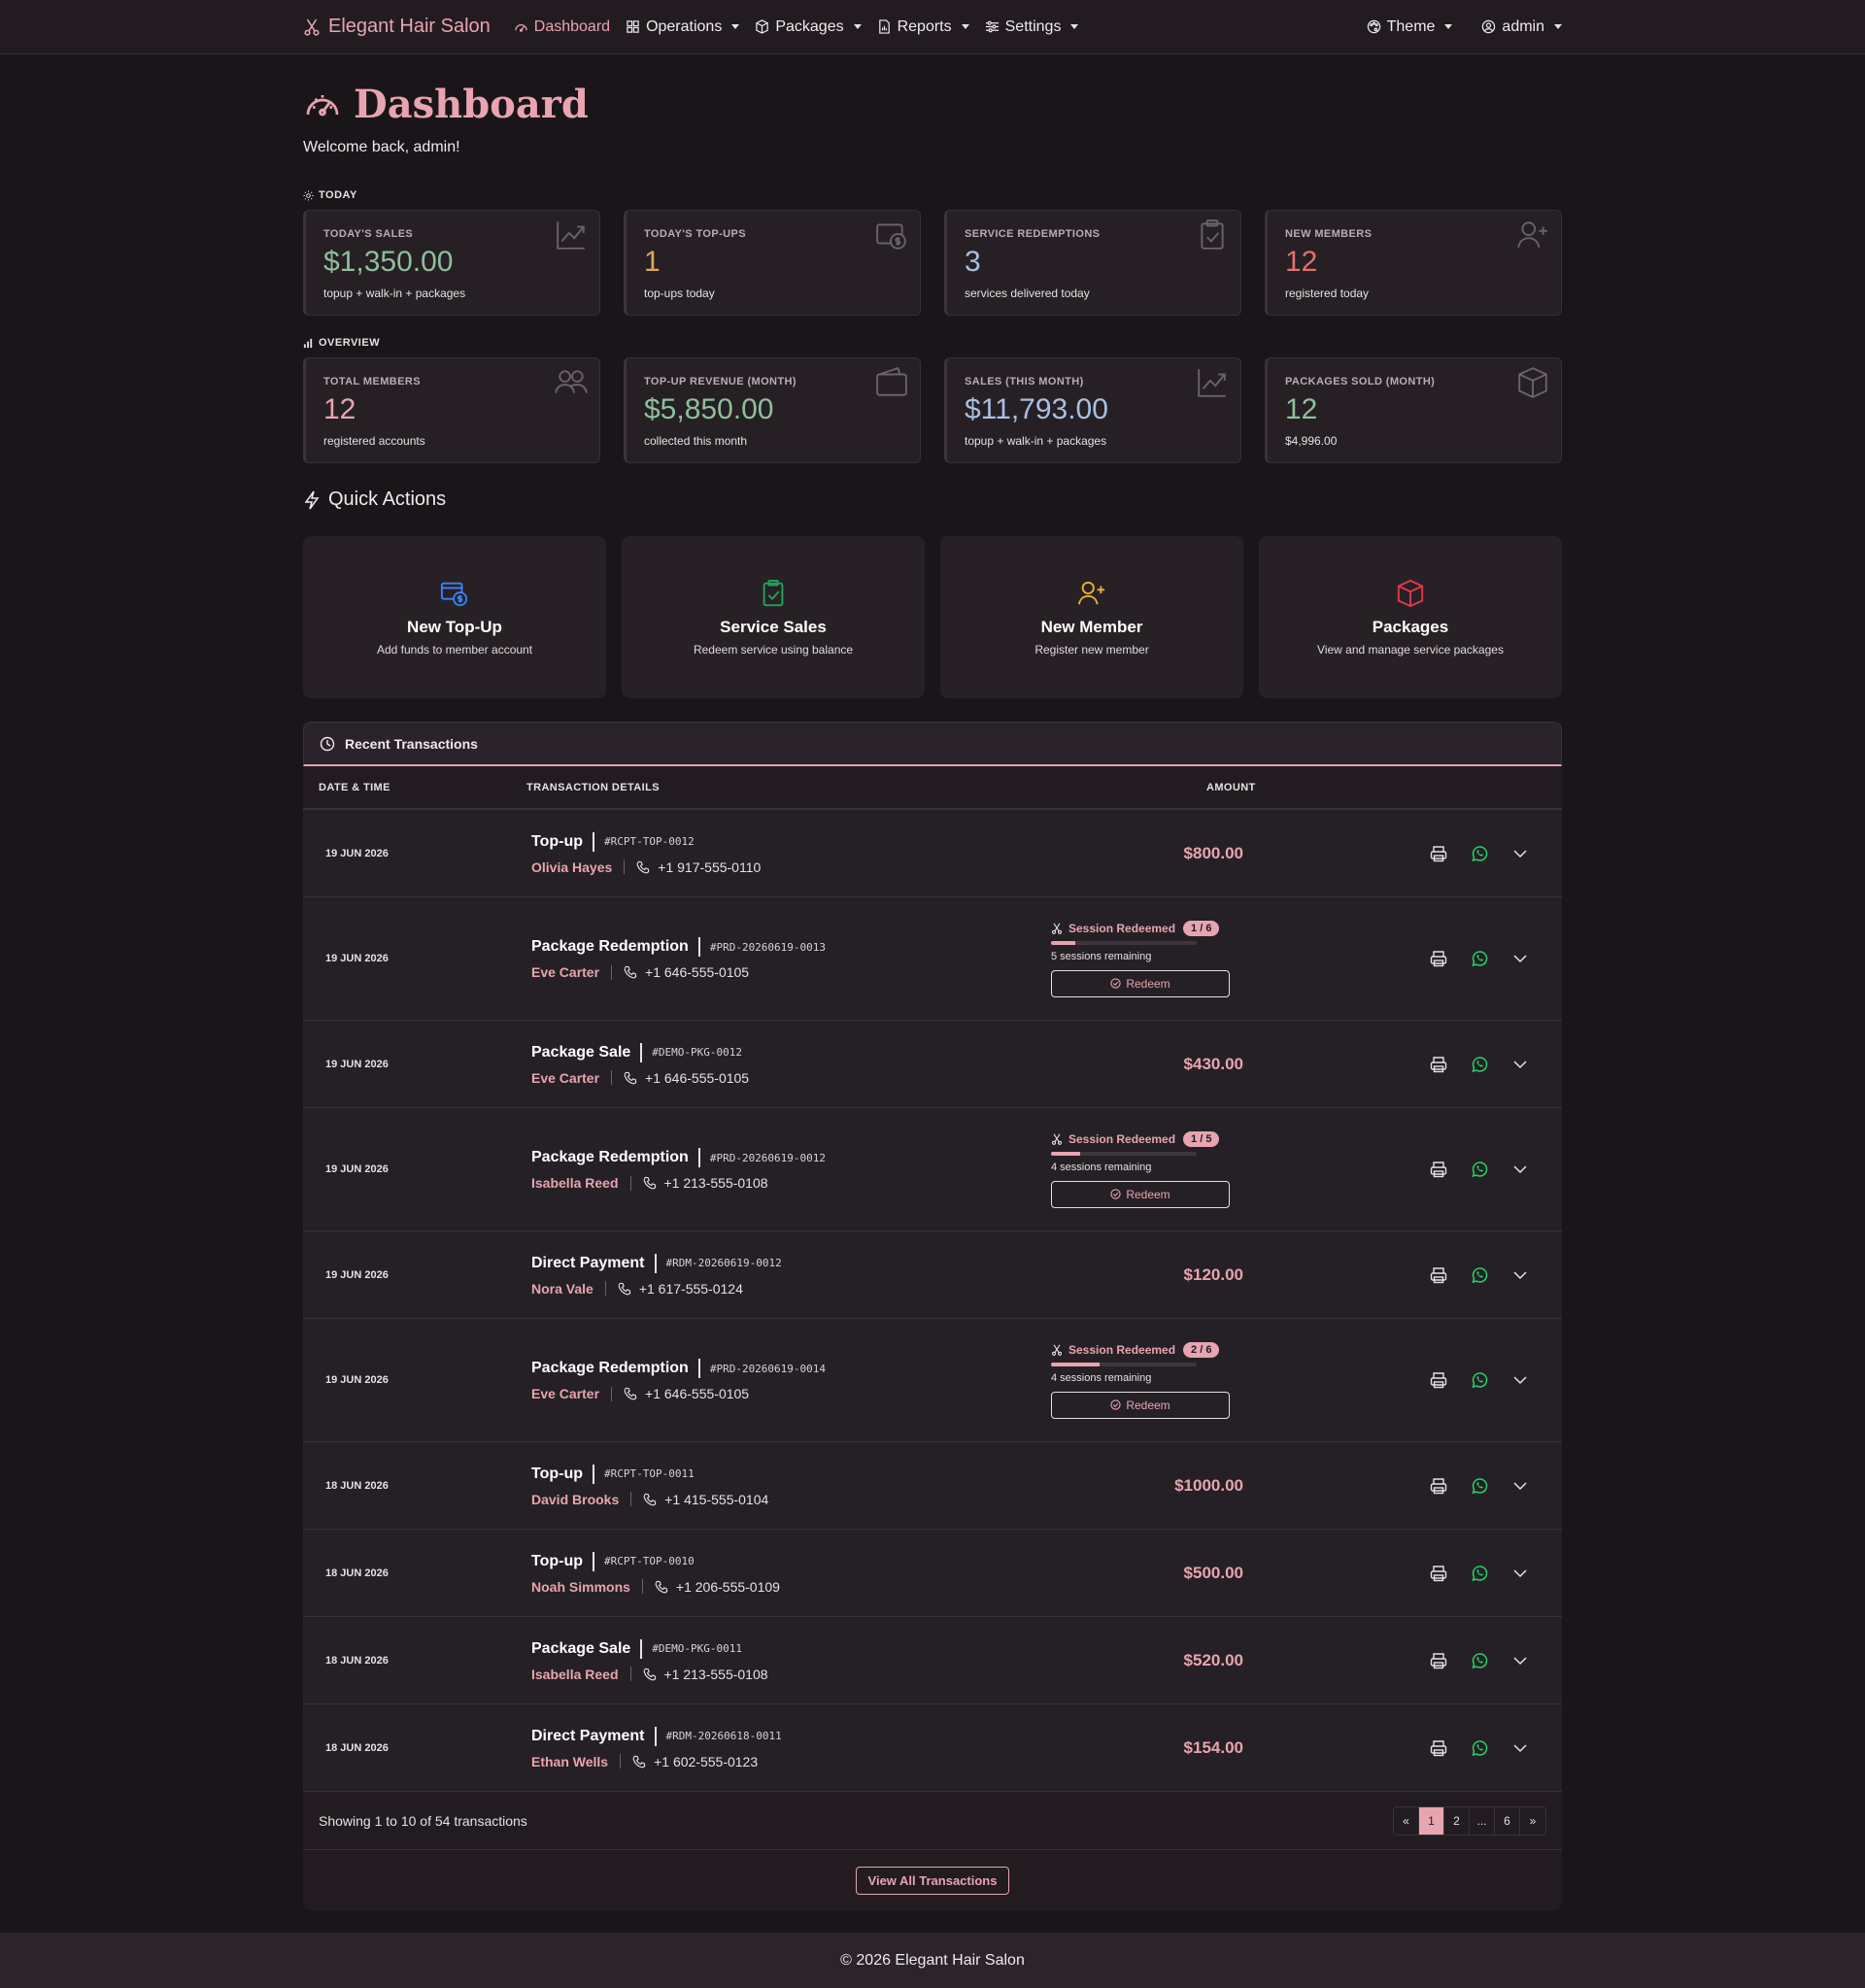 This screenshot has height=1988, width=1865. I want to click on stat-todays-topups: TODAY'S TOP-UPS 1 top-ups today, so click(772, 263).